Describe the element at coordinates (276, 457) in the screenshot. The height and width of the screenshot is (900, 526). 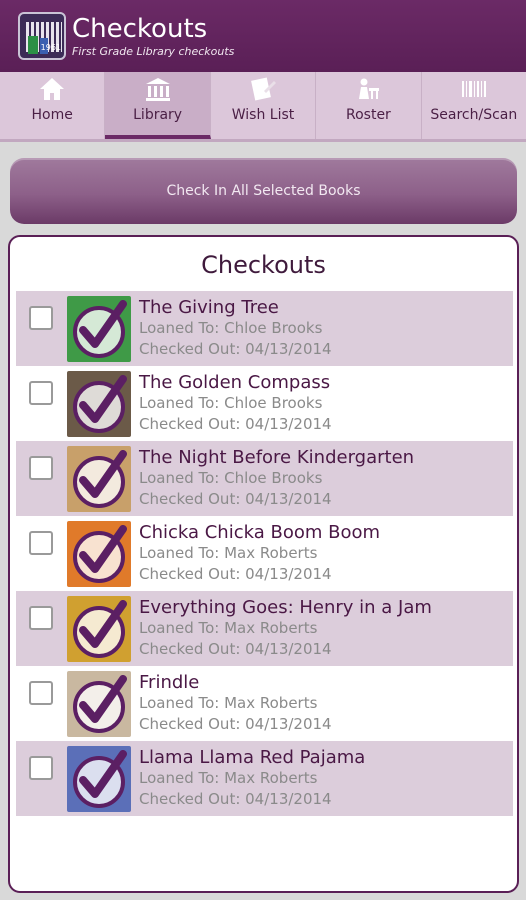
I see `book-title: The Night Before Kindergarten` at that location.